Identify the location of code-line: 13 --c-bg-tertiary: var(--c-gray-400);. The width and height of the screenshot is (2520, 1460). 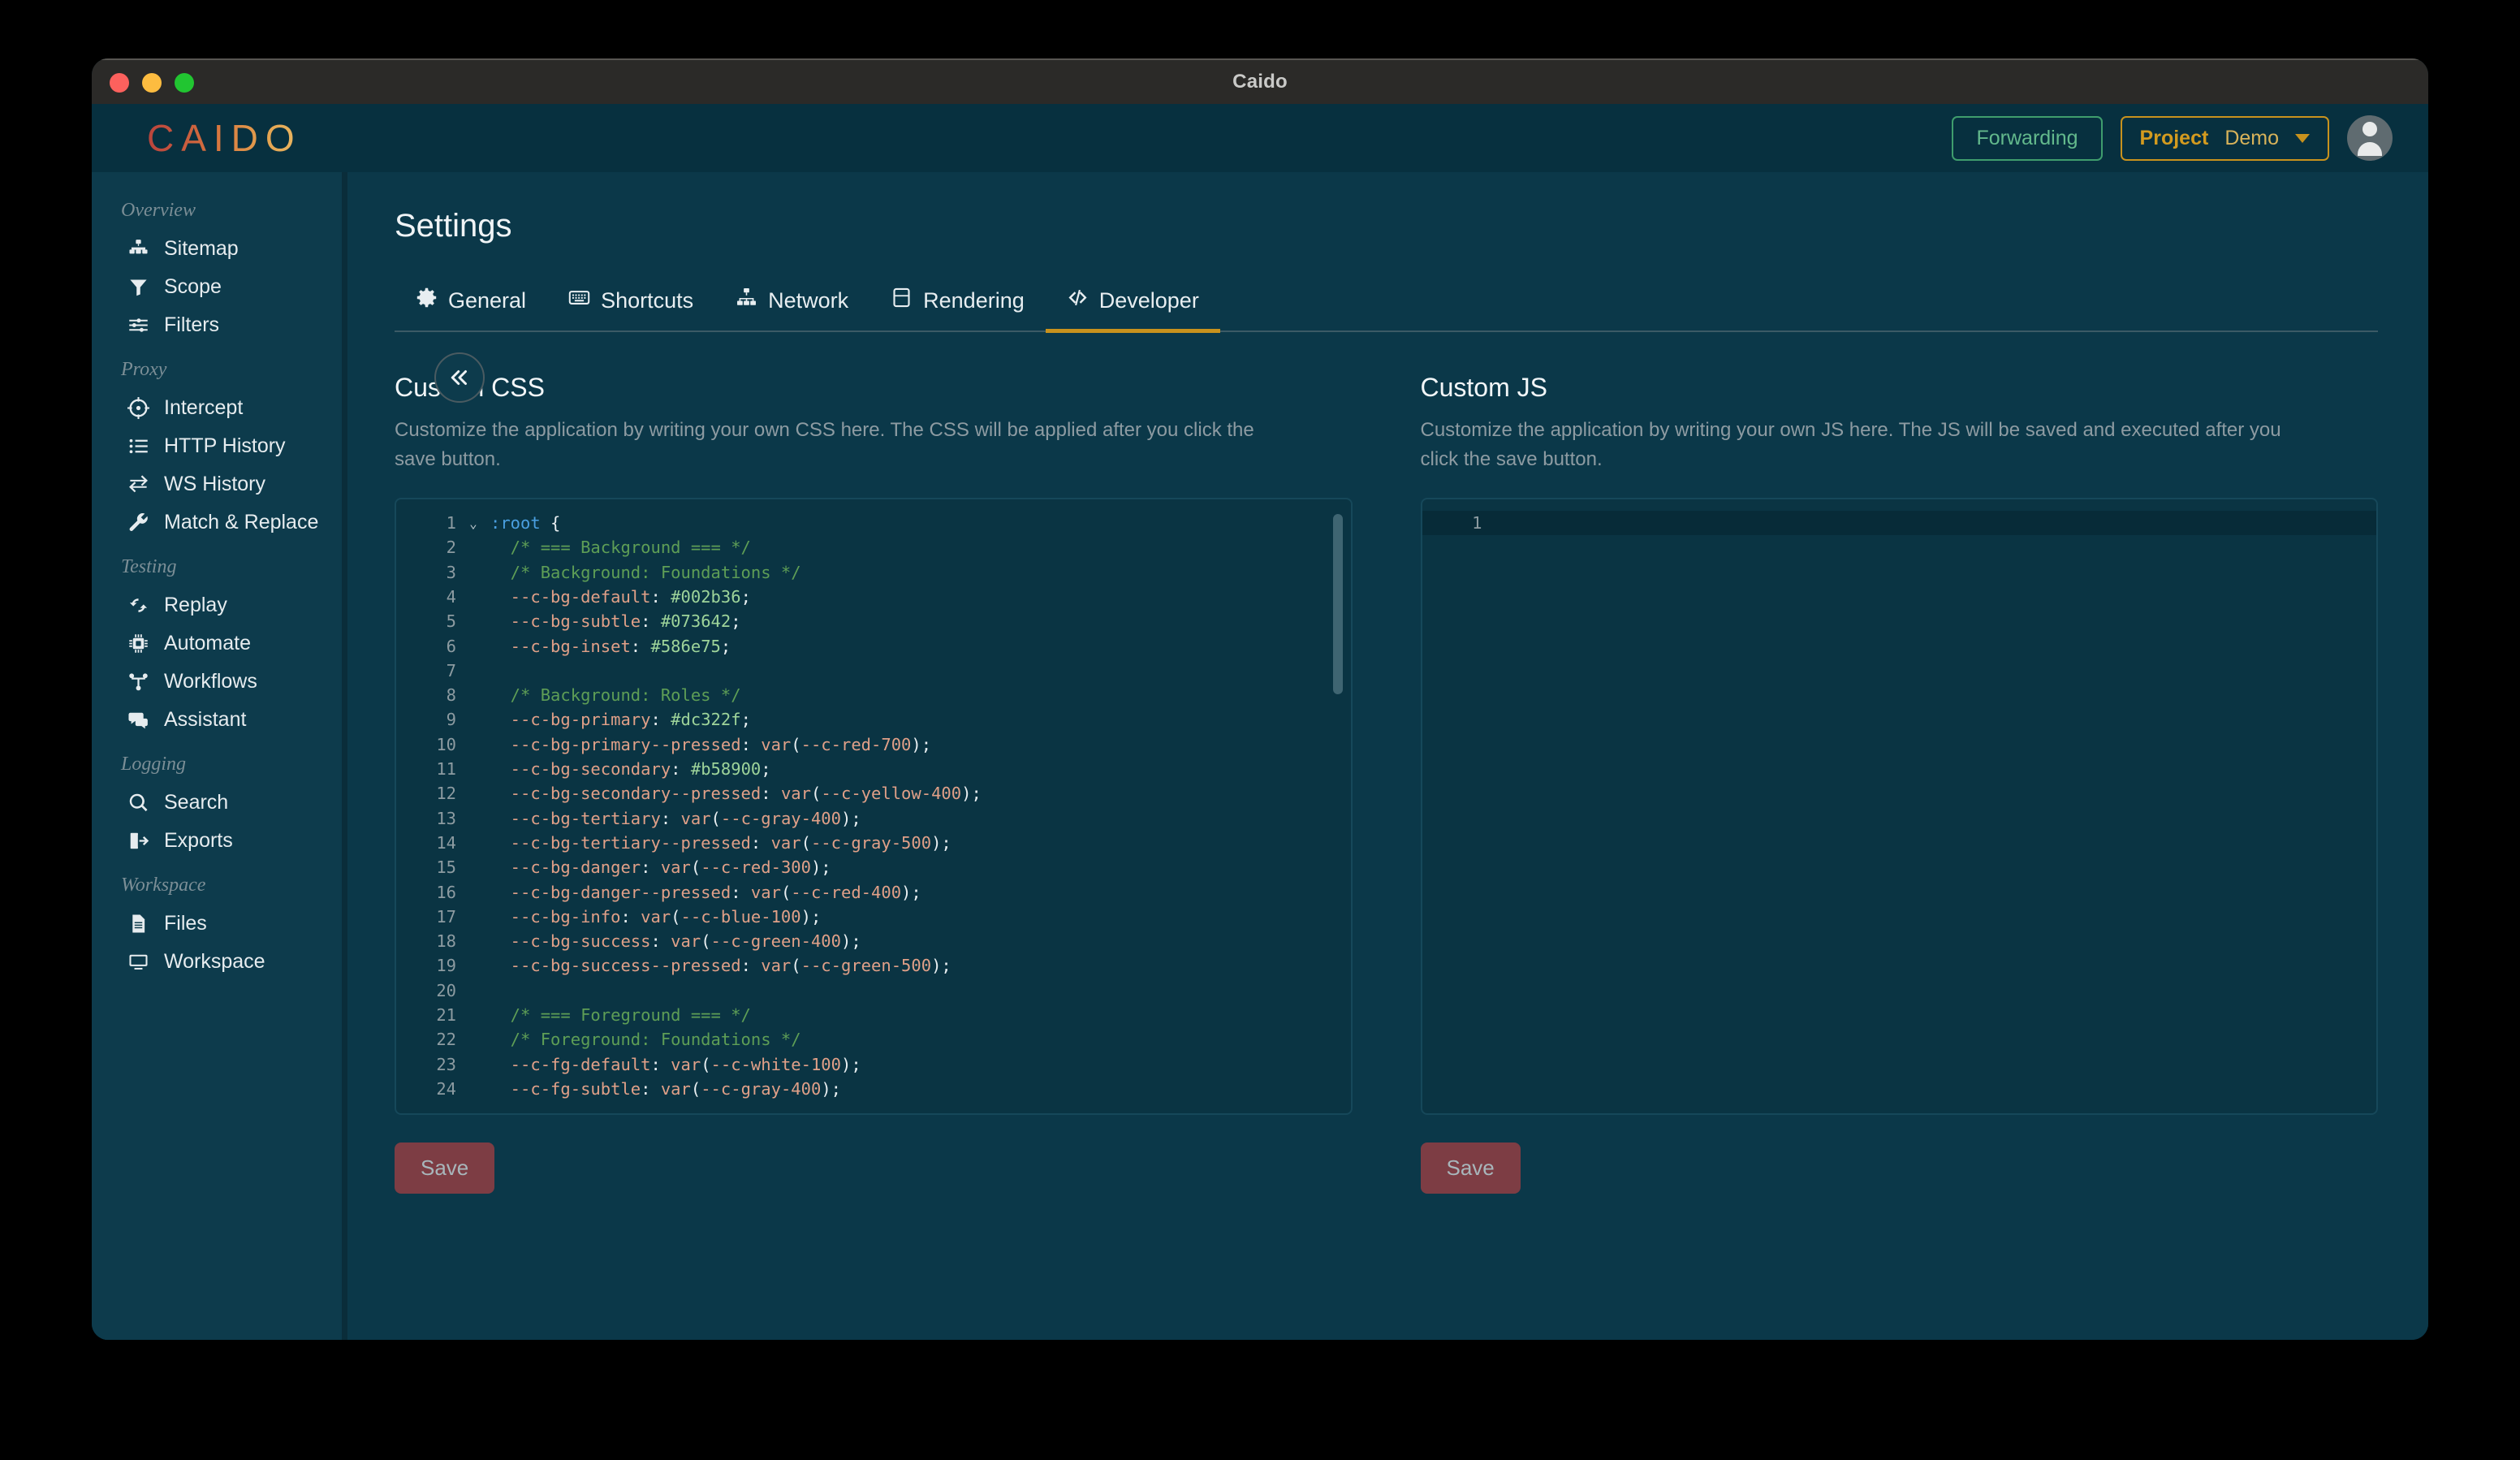
(874, 818).